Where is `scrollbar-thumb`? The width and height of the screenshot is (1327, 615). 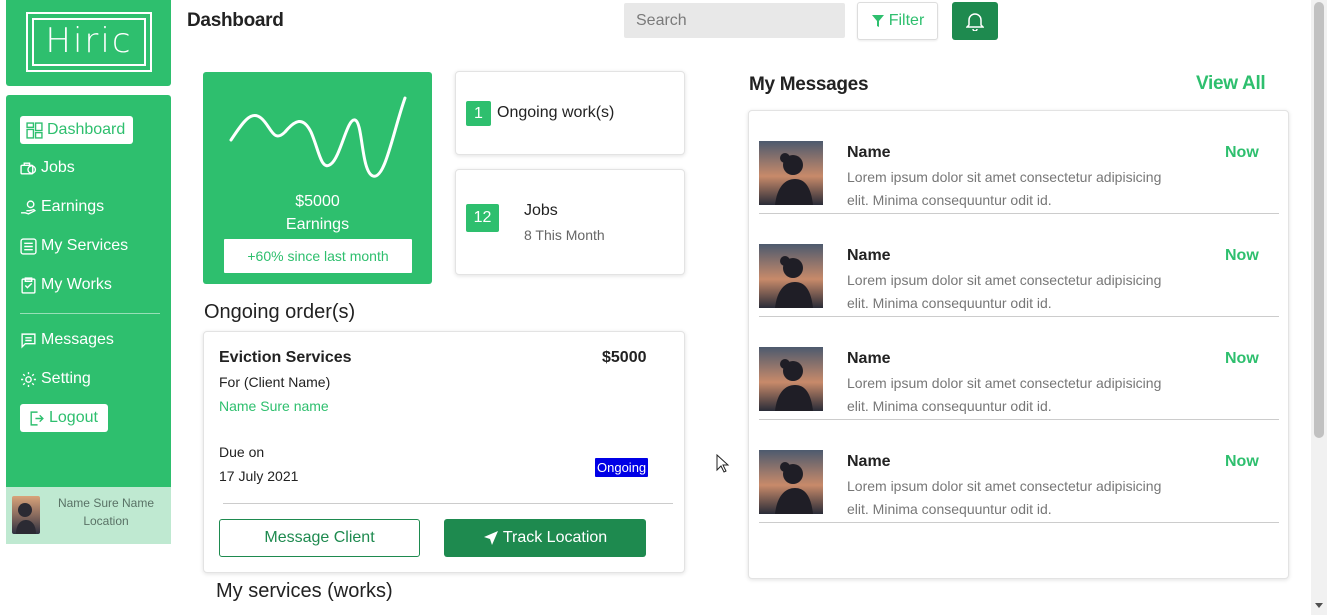
scrollbar-thumb is located at coordinates (1319, 220).